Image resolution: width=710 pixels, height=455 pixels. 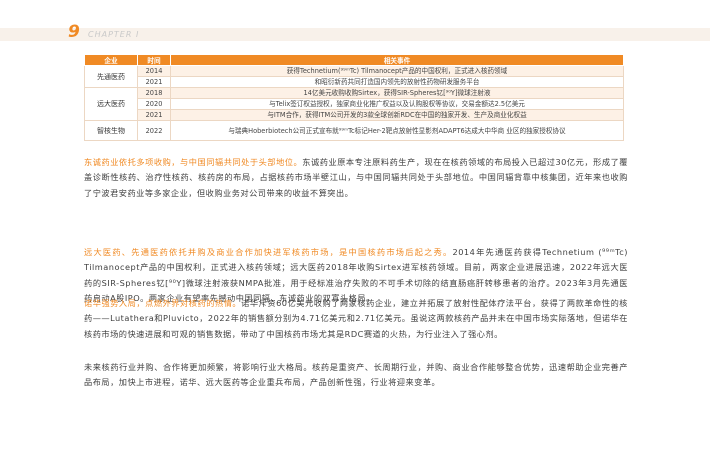 What do you see at coordinates (397, 60) in the screenshot?
I see `column-header-event: 相关事件` at bounding box center [397, 60].